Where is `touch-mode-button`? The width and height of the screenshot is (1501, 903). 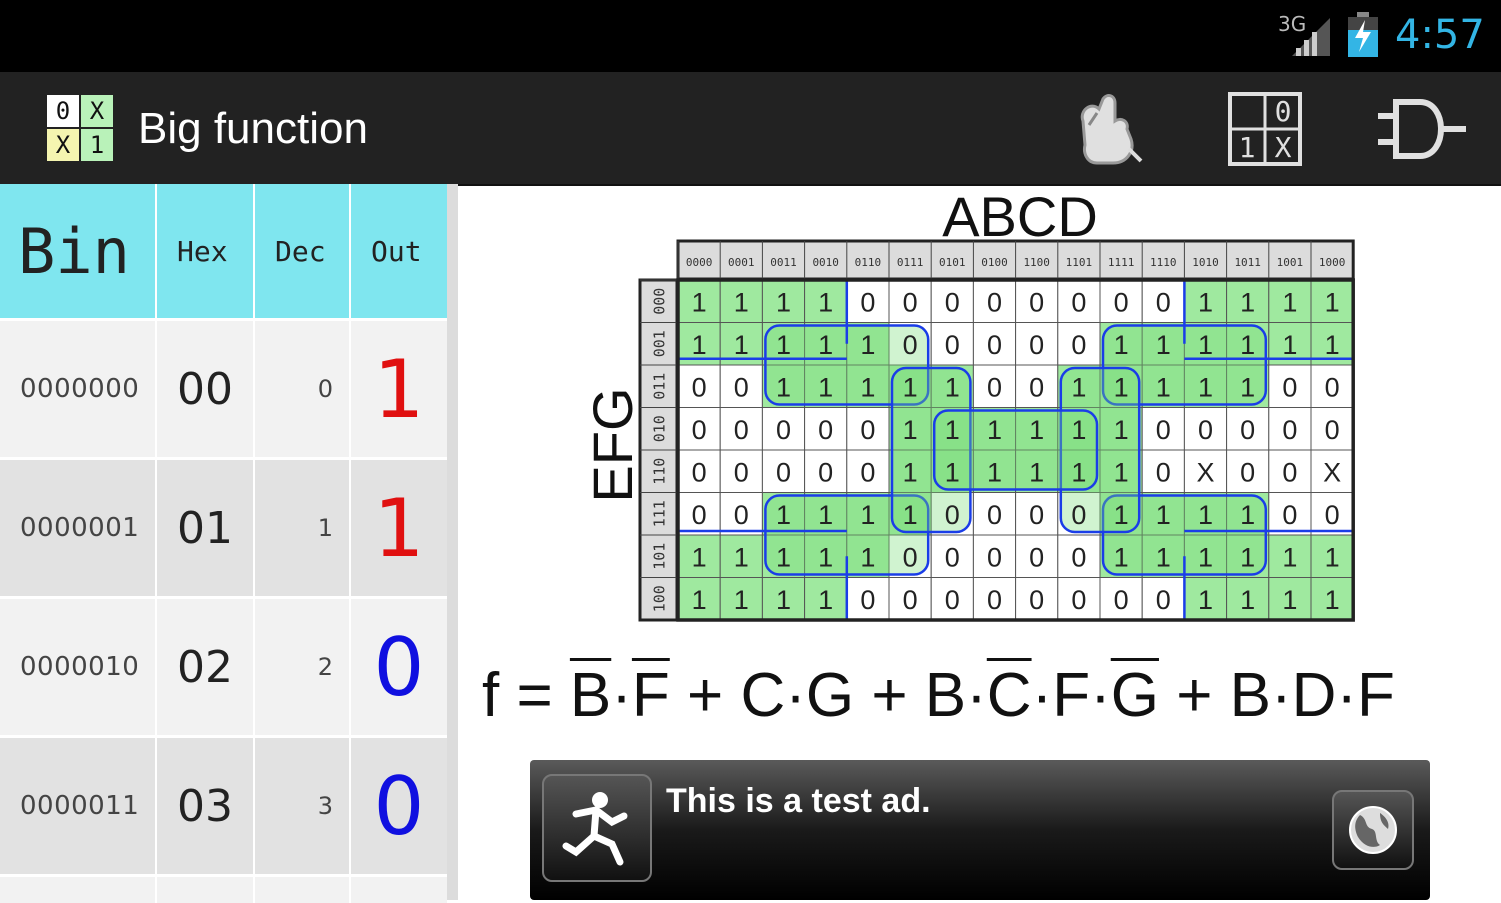
touch-mode-button is located at coordinates (1107, 129).